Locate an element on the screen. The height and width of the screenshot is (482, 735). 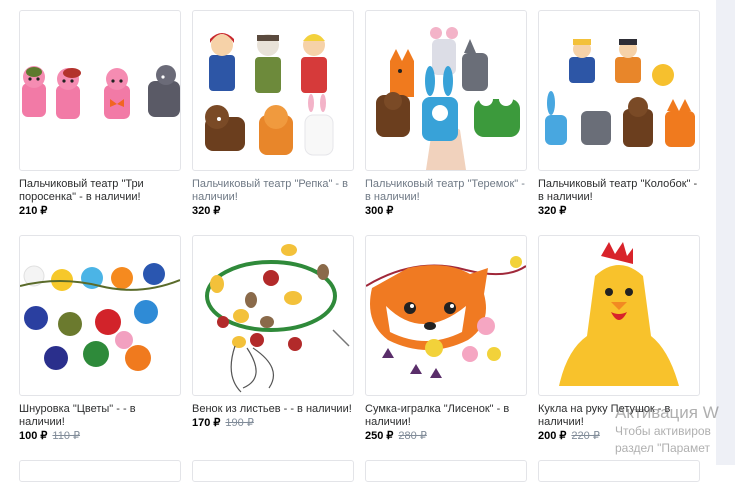
next-row-partial is located at coordinates (364, 471).